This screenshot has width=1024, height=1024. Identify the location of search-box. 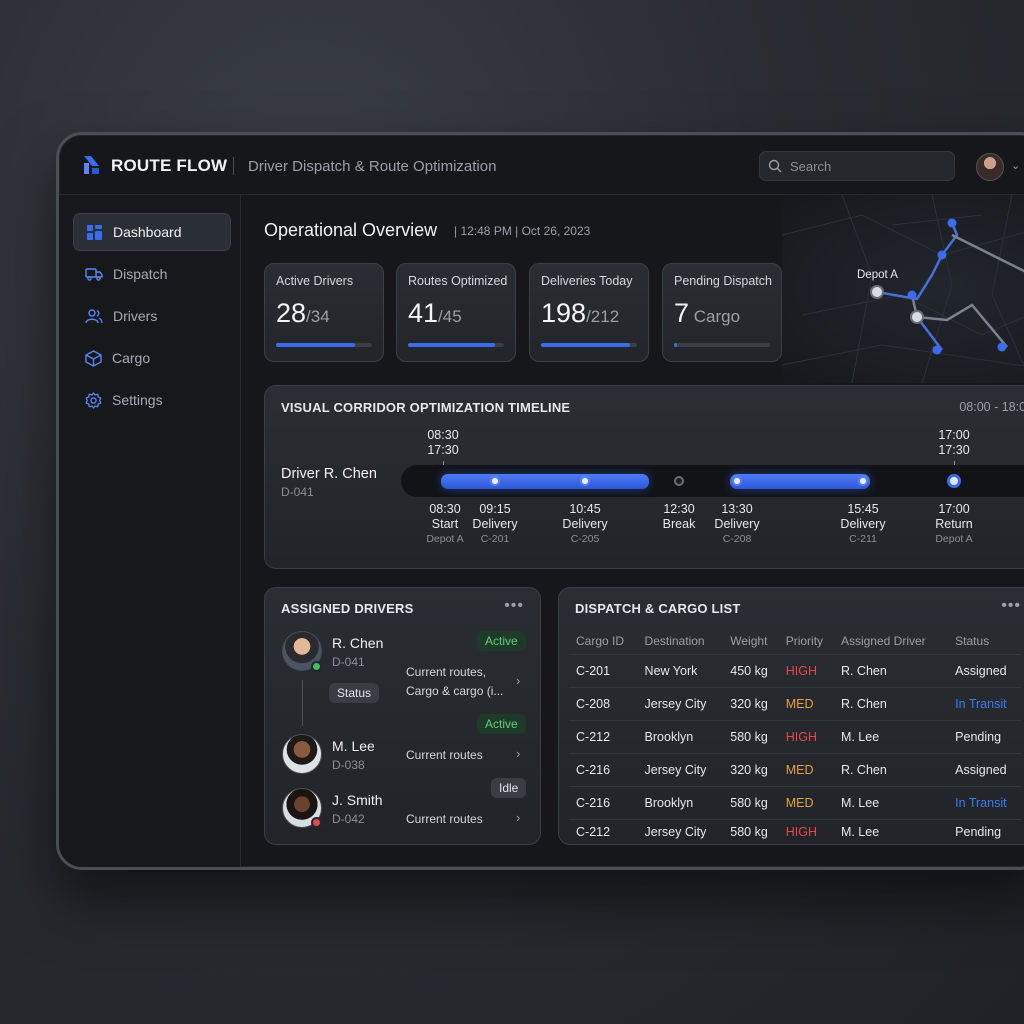
(857, 166).